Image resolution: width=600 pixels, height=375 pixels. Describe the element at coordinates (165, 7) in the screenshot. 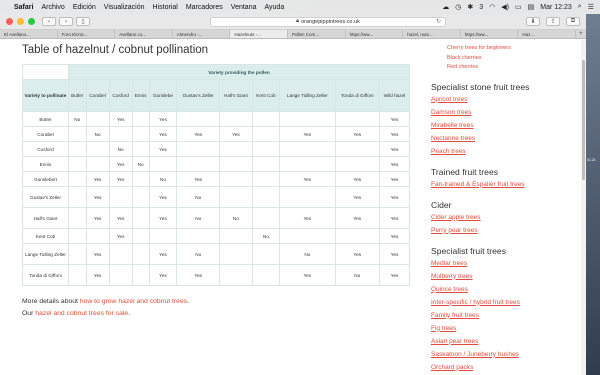

I see `menu-item-historial: Historial` at that location.